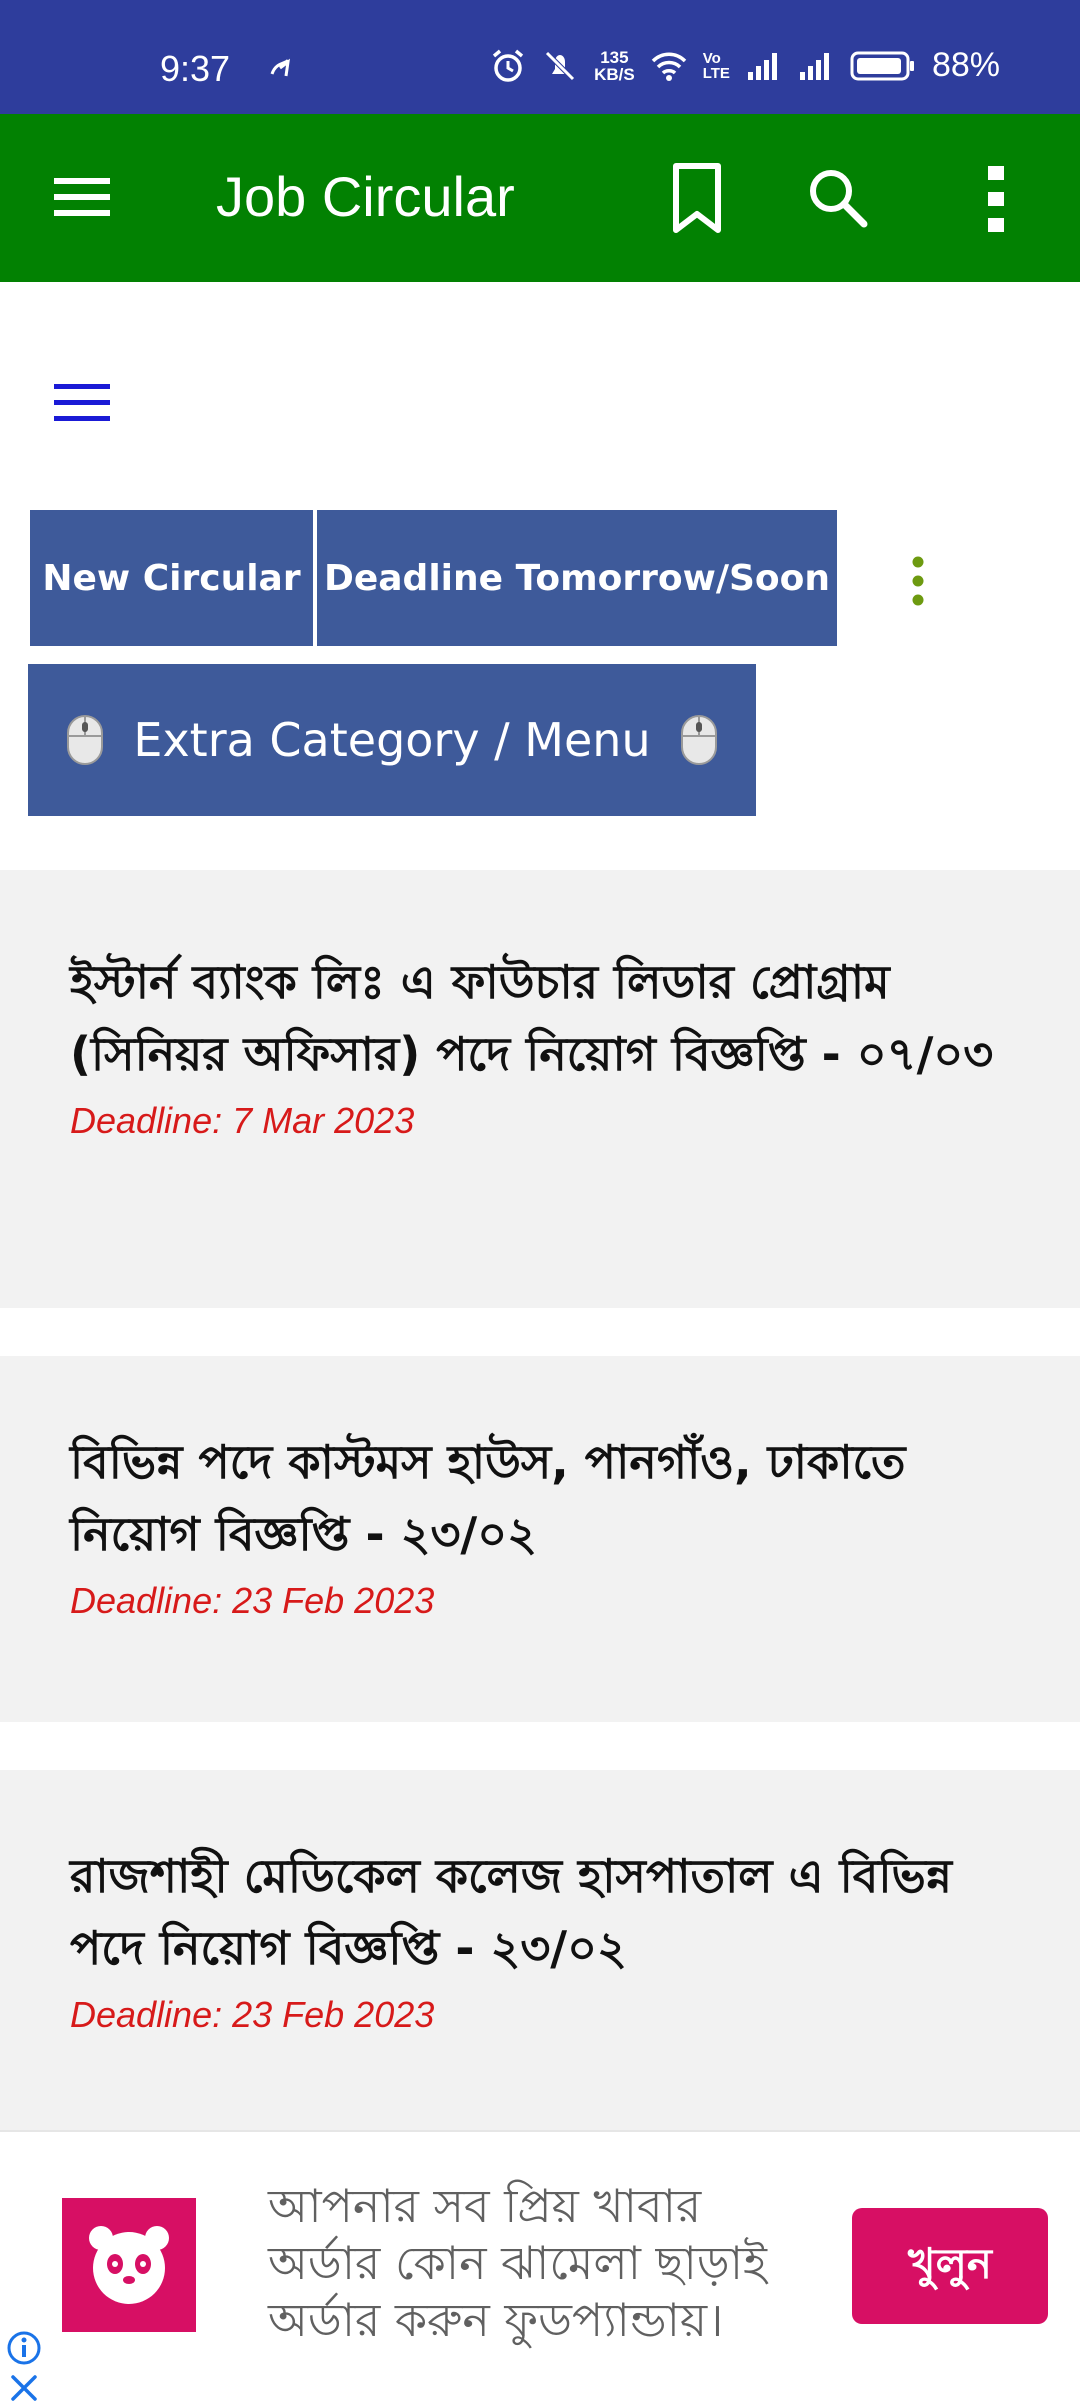 The width and height of the screenshot is (1080, 2404). I want to click on app-title: Job Circular, so click(365, 196).